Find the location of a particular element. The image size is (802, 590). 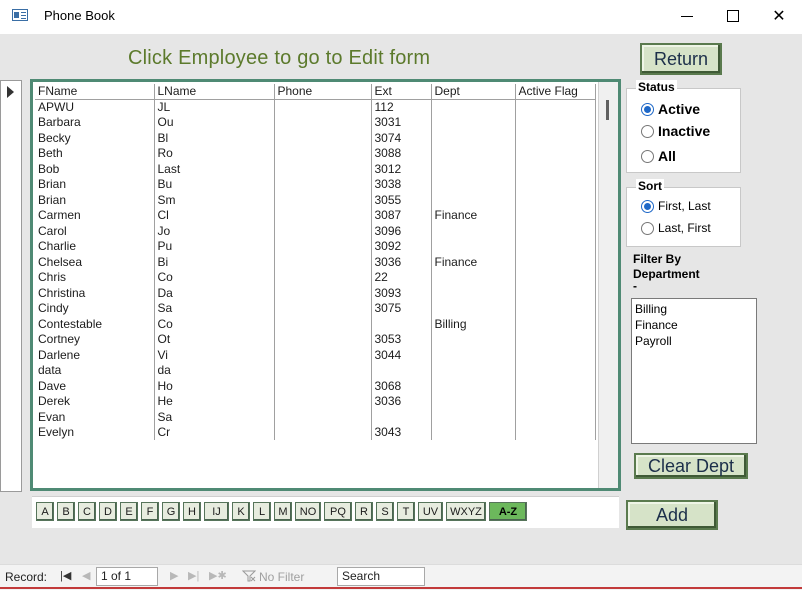

table-cell: 3036 is located at coordinates (401, 262).